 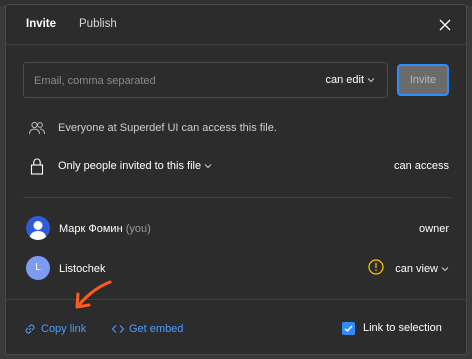 I want to click on email-field, so click(x=169, y=81).